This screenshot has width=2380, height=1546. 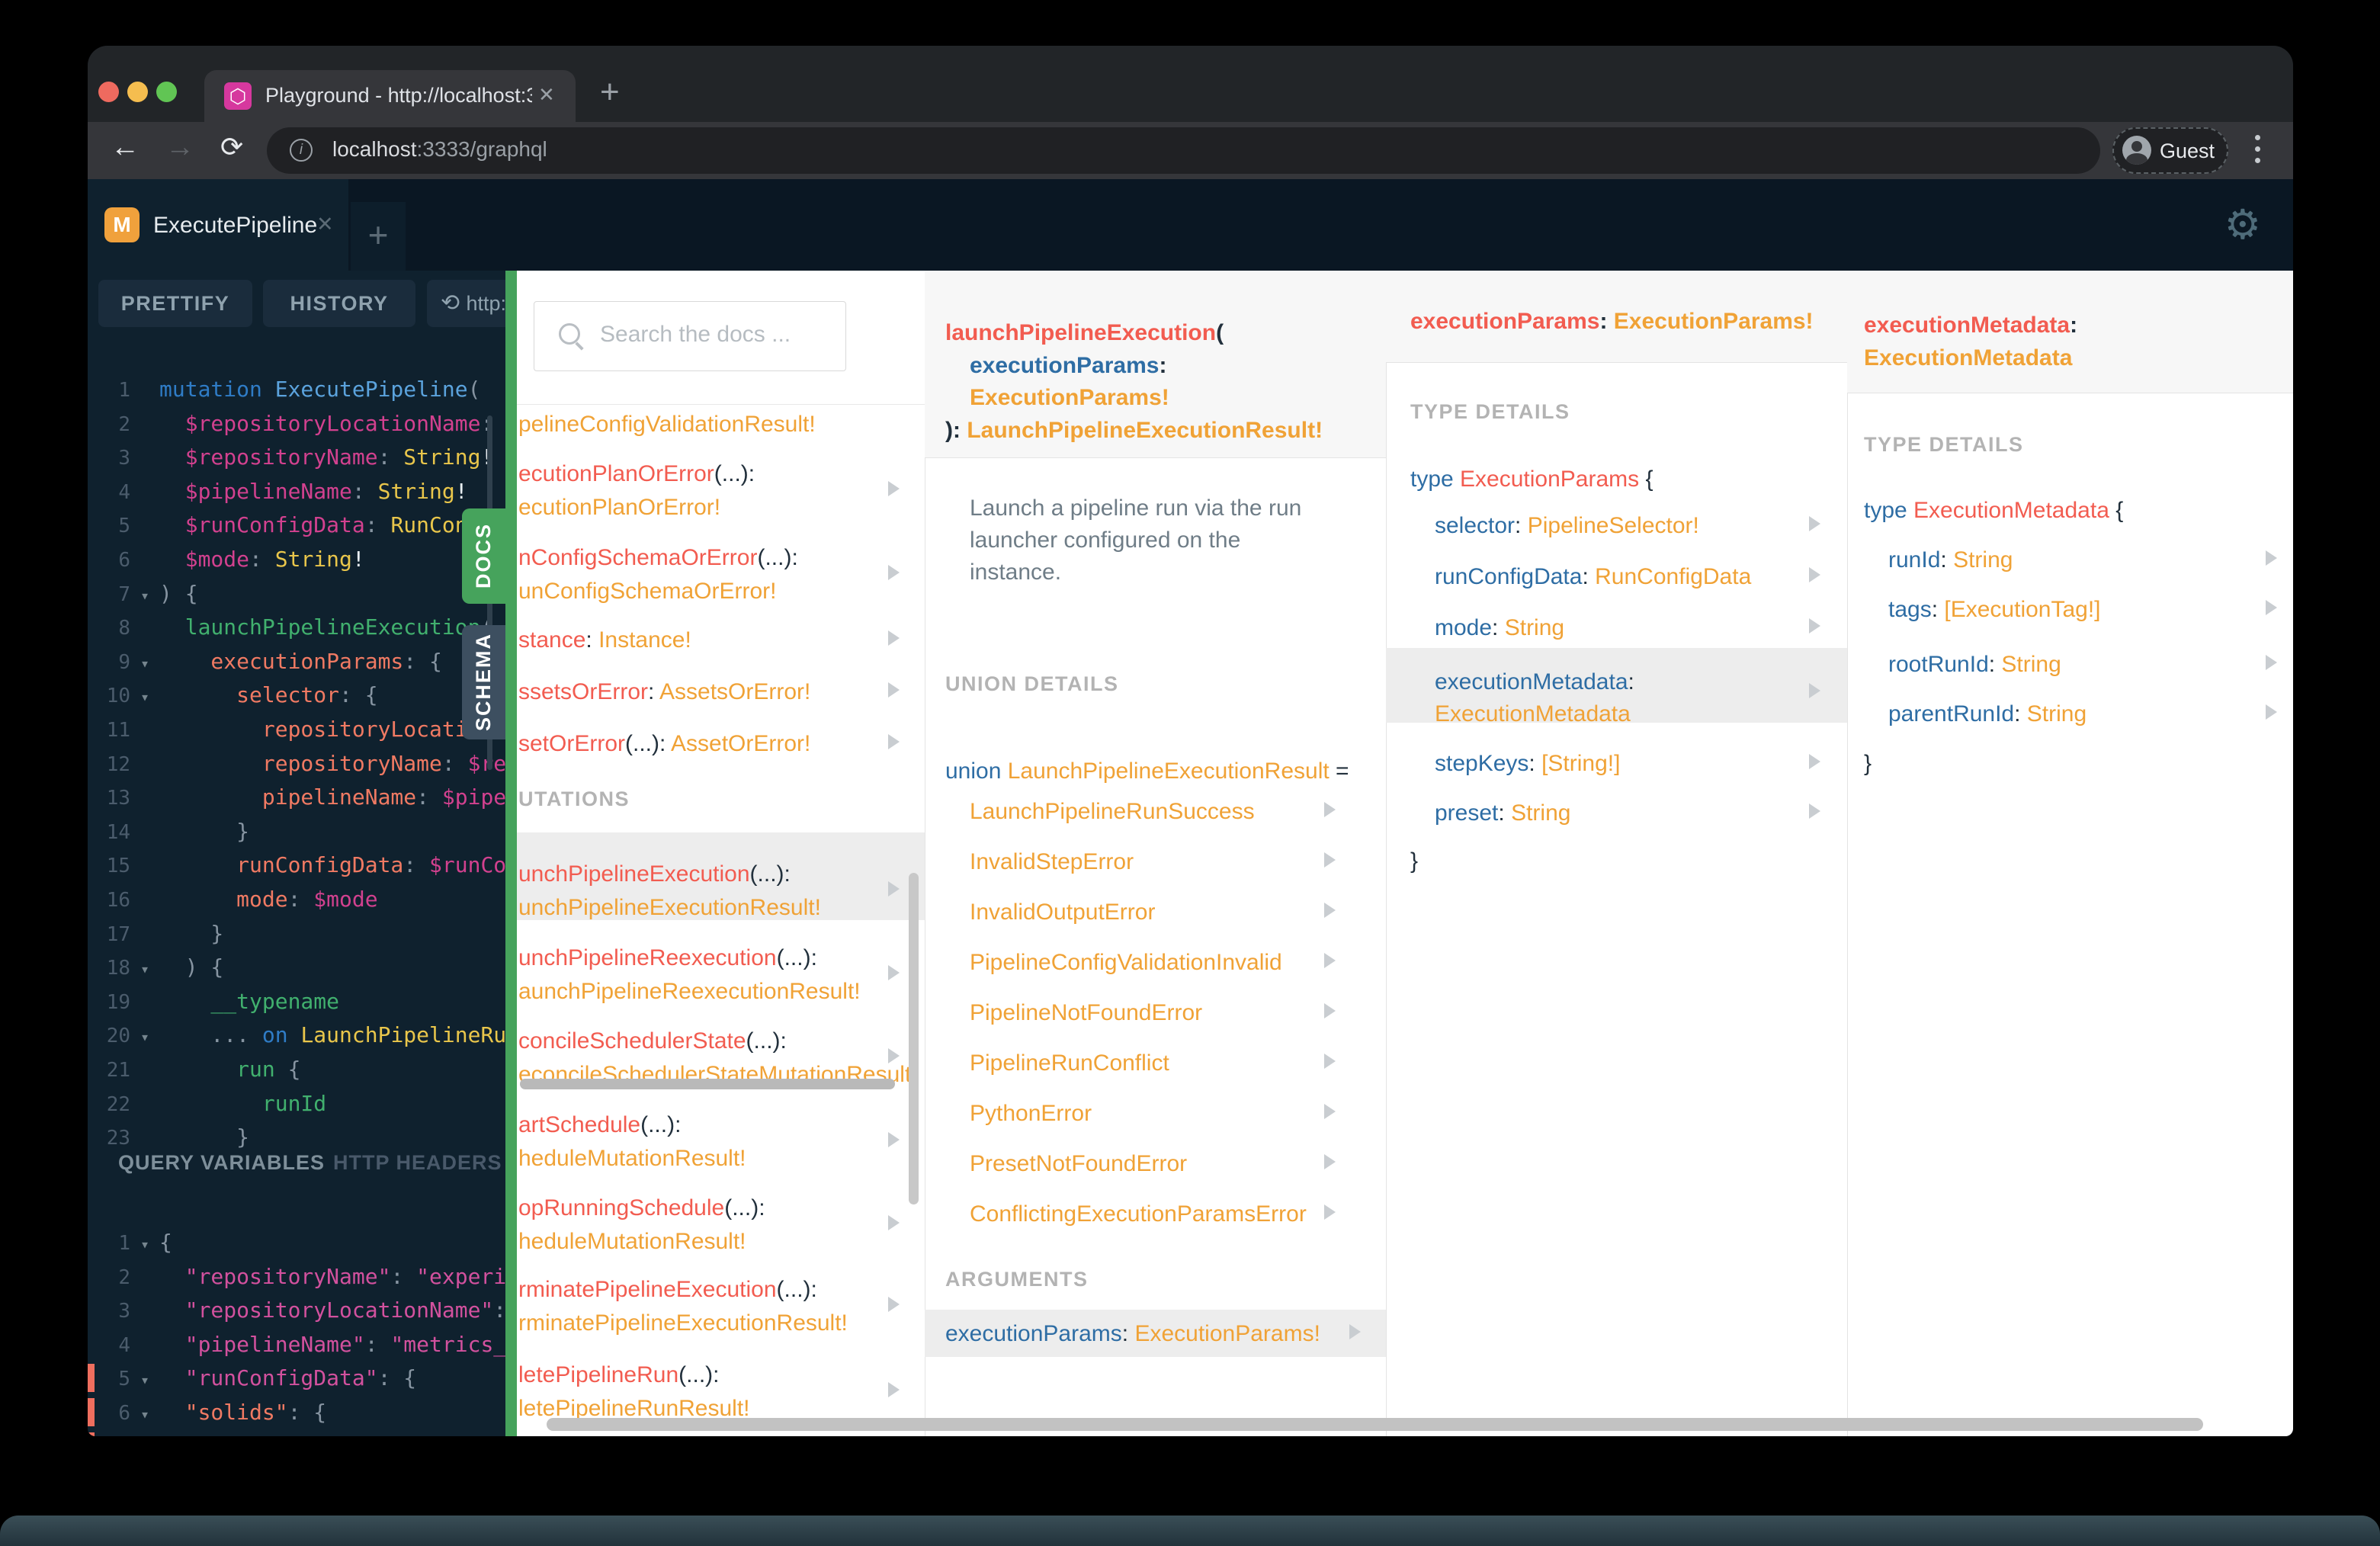 I want to click on variables-line: 4 "pipelineName": "metrics_pipeline", so click(x=300, y=1344).